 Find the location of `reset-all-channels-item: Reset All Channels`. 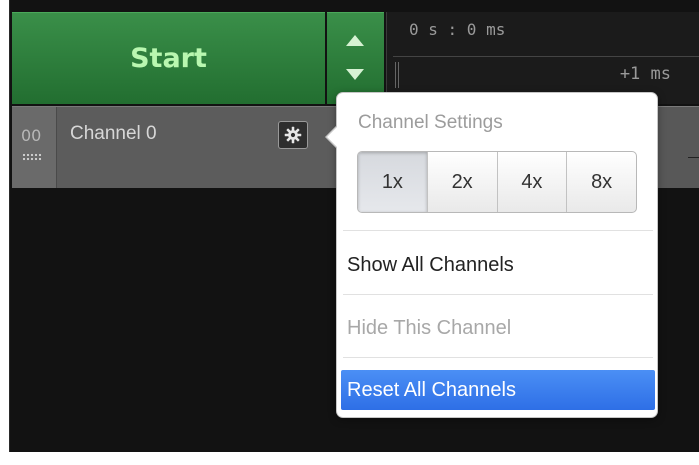

reset-all-channels-item: Reset All Channels is located at coordinates (498, 390).